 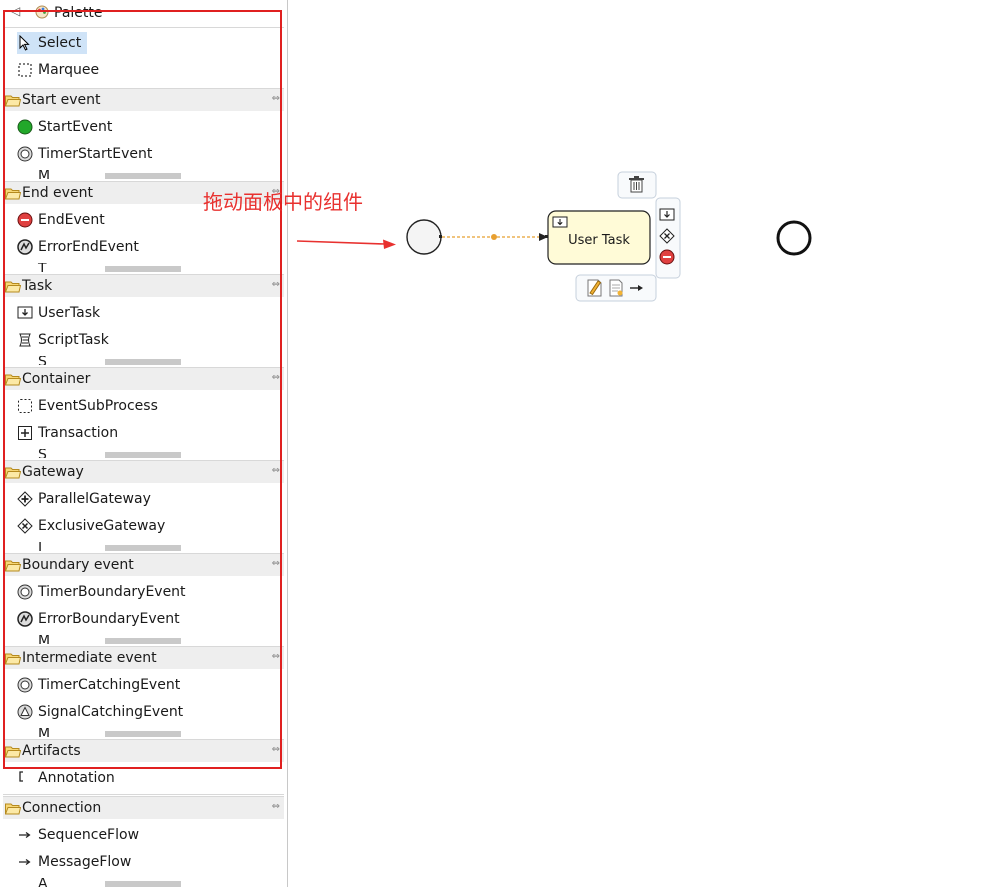 What do you see at coordinates (616, 288) in the screenshot?
I see `properties-icon` at bounding box center [616, 288].